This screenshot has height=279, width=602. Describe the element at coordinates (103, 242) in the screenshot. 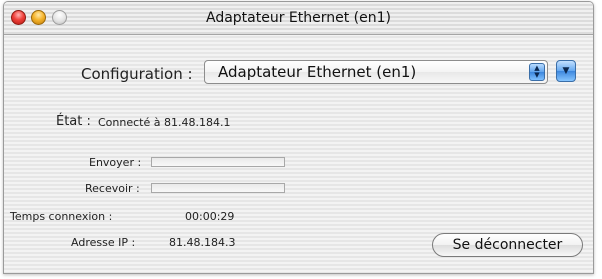

I see `ip-address-label: Adresse IP :` at that location.